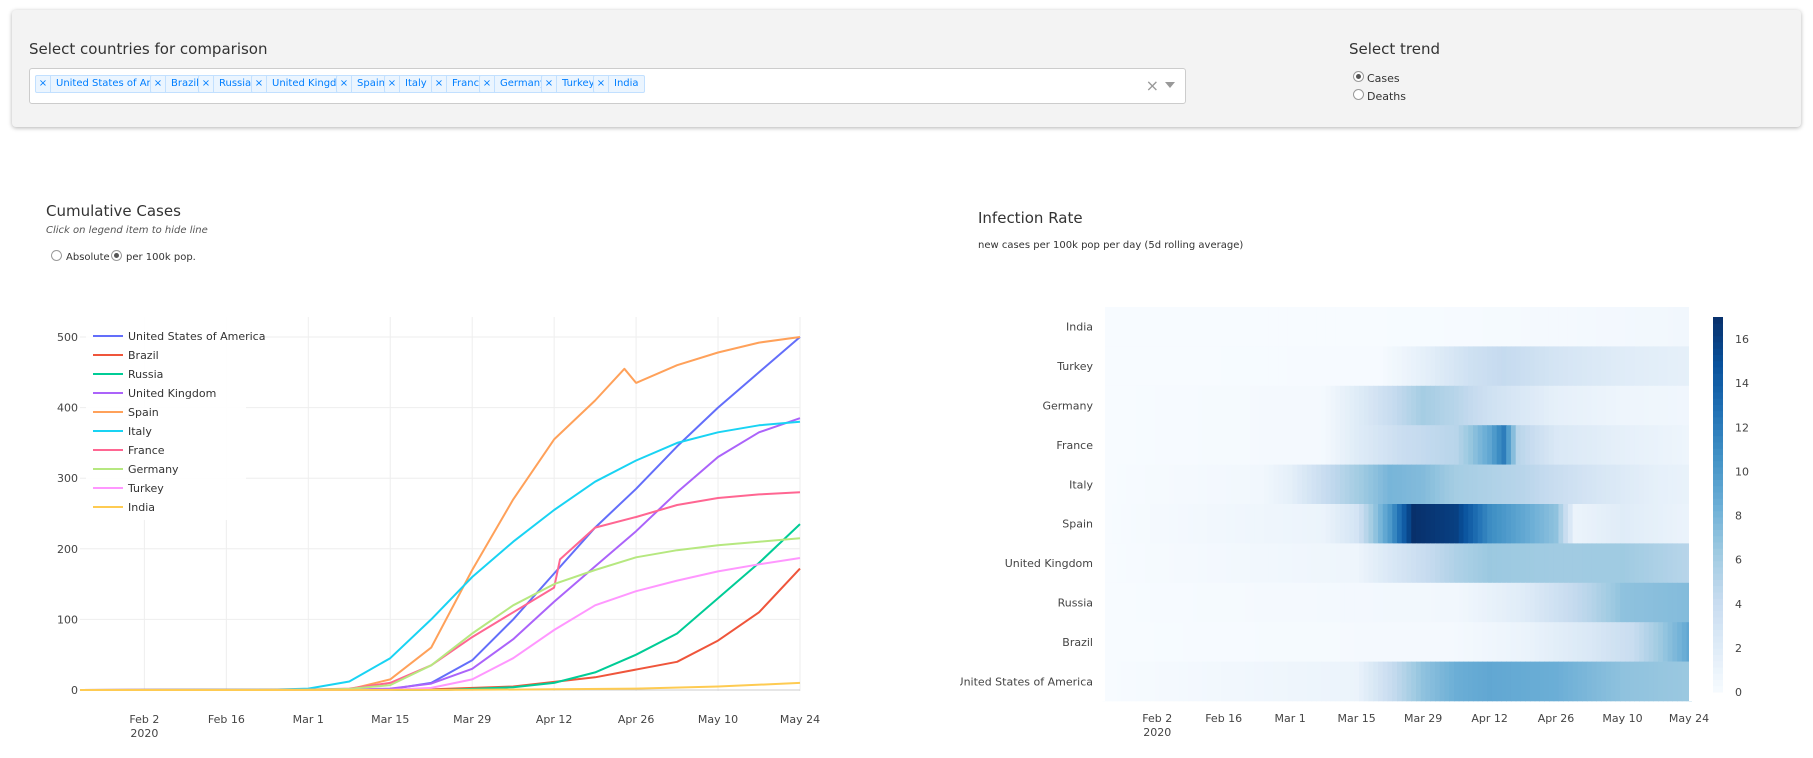 The height and width of the screenshot is (758, 1813). Describe the element at coordinates (228, 84) in the screenshot. I see `country-tag: × Russia` at that location.